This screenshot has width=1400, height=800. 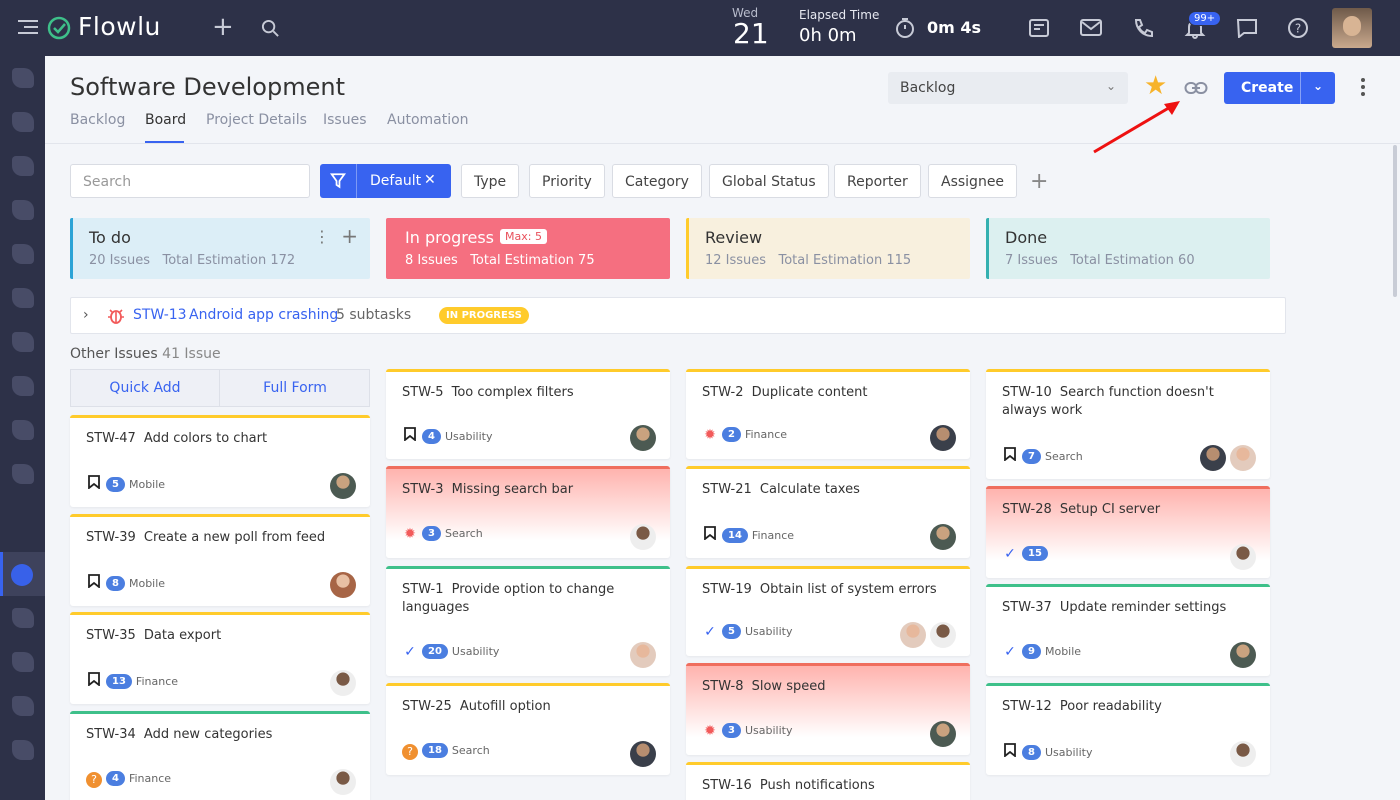 I want to click on sidebar-agile-icon, so click(x=22, y=575).